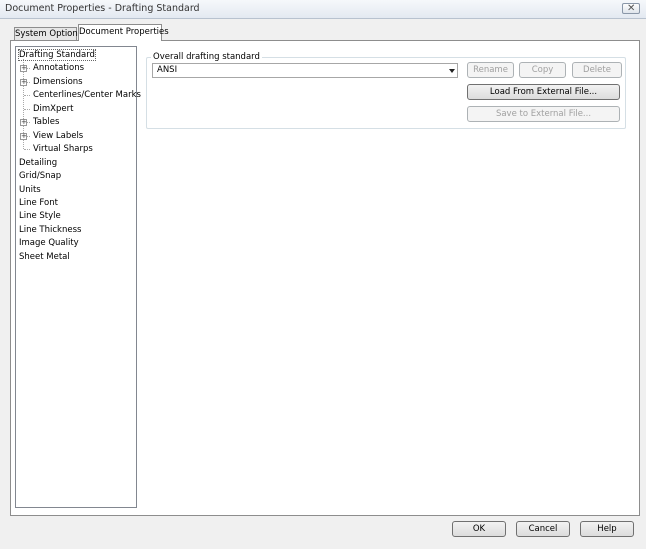 The image size is (646, 549). What do you see at coordinates (452, 71) in the screenshot?
I see `chevron-down-icon` at bounding box center [452, 71].